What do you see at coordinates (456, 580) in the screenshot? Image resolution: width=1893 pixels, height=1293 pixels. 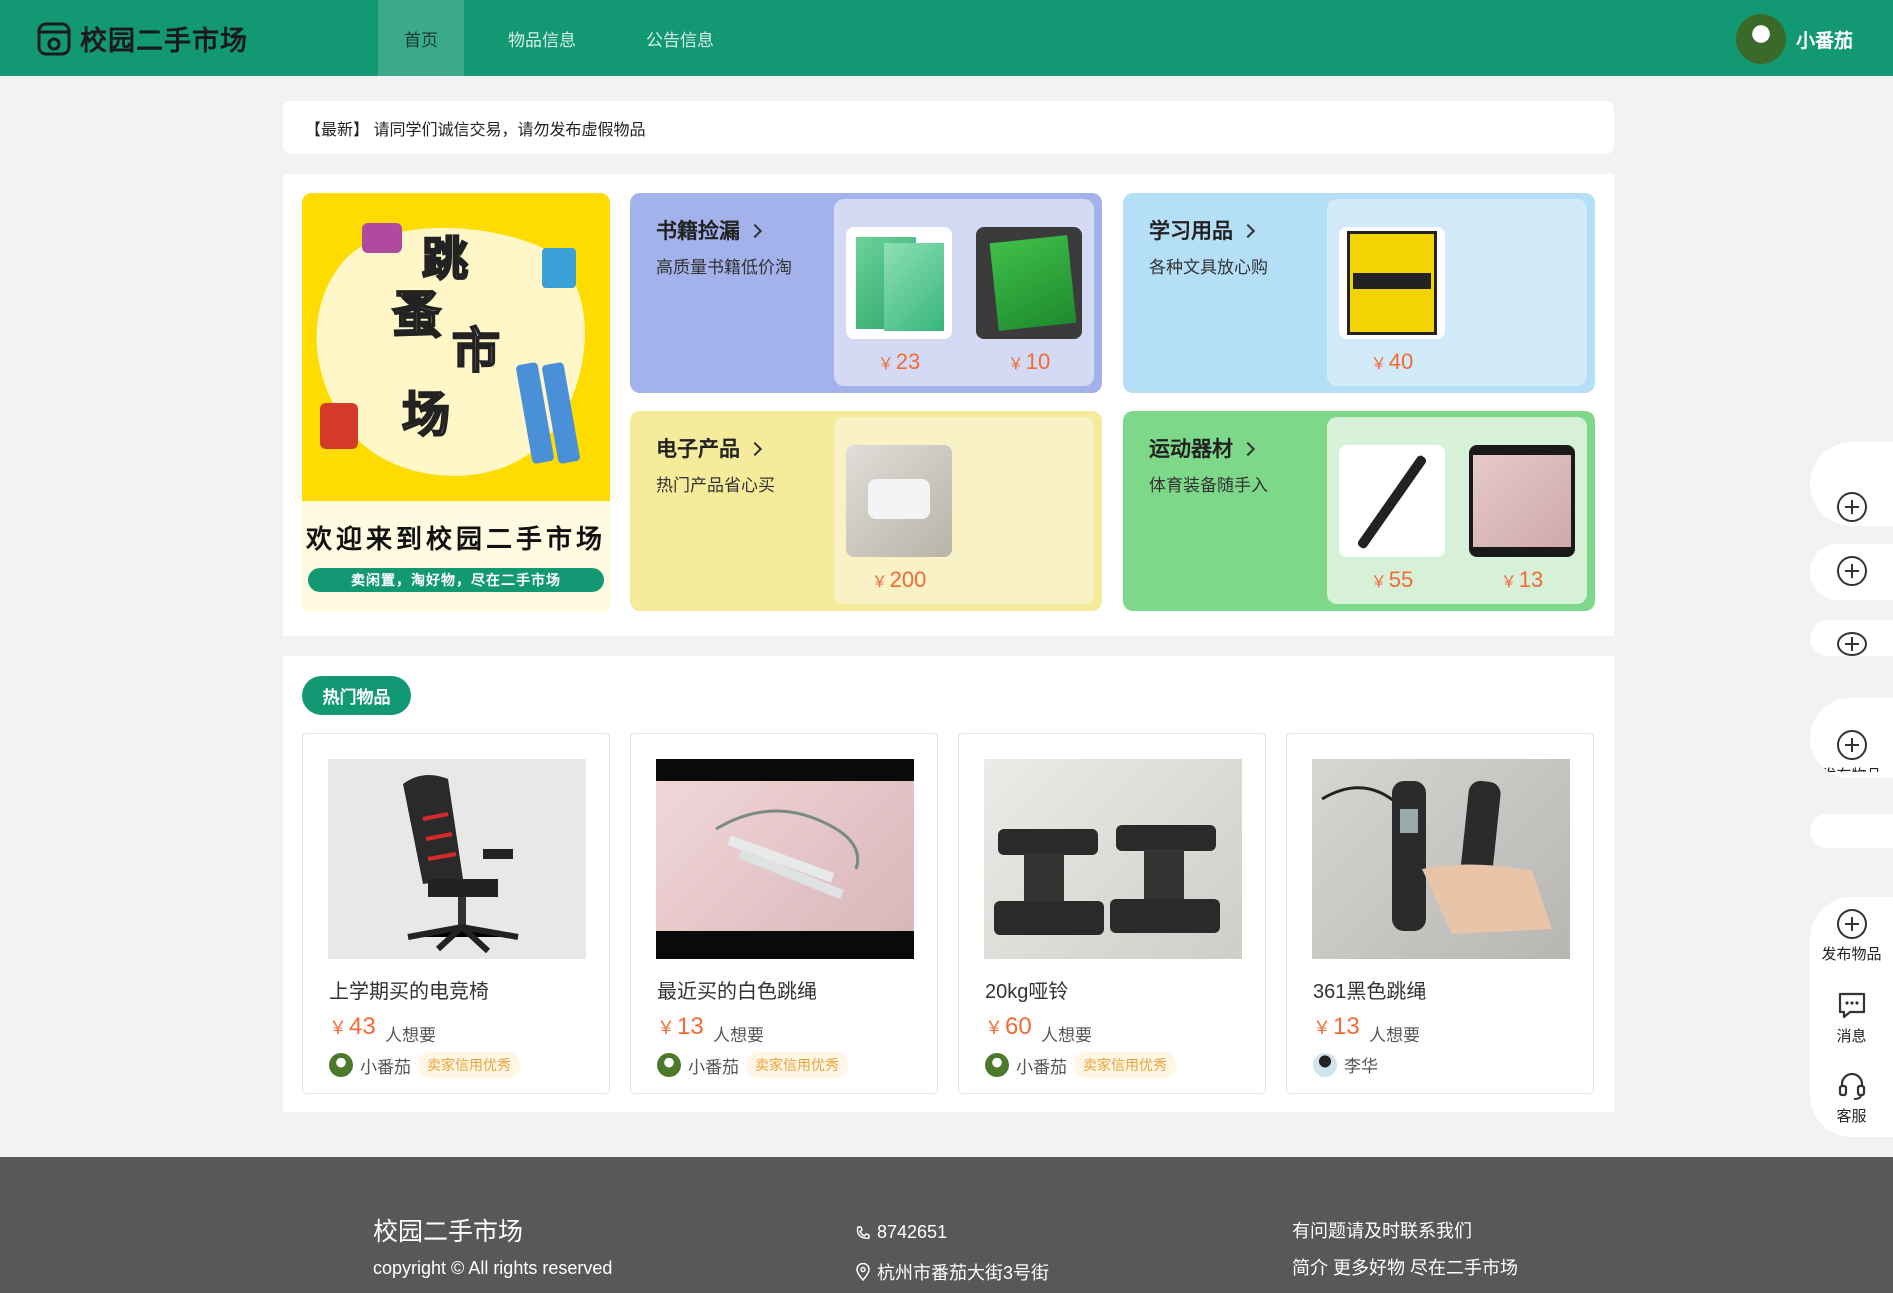 I see `banner-slogan: 卖闲置，淘好物，尽在二手市场` at bounding box center [456, 580].